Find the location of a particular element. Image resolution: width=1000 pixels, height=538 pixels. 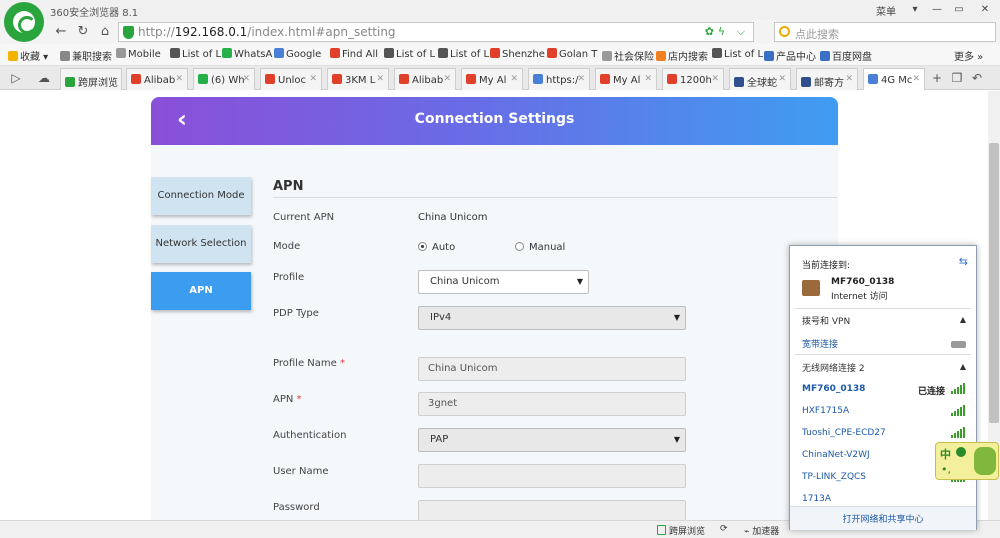

user-name-input is located at coordinates (552, 476).